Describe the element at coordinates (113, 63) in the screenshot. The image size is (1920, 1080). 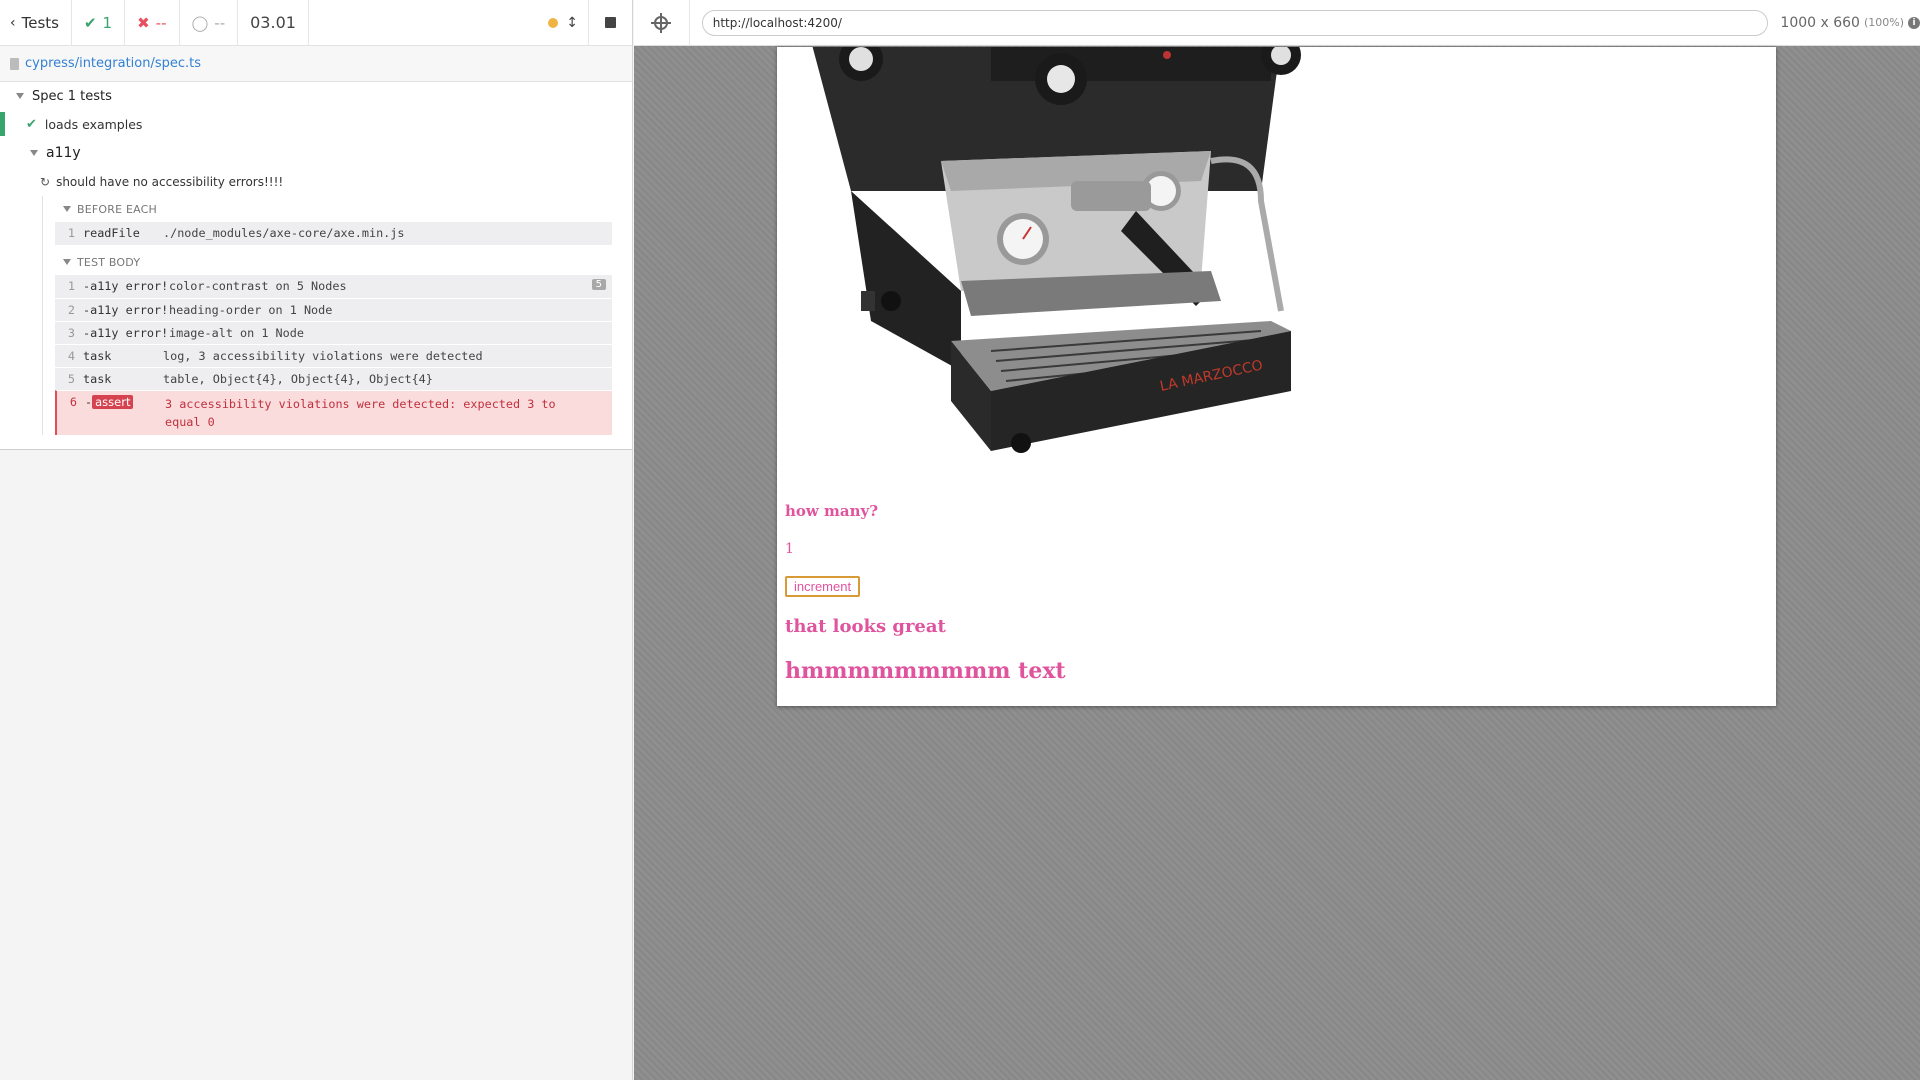
I see `spec-file-link: cypress/integration/spec.ts` at that location.